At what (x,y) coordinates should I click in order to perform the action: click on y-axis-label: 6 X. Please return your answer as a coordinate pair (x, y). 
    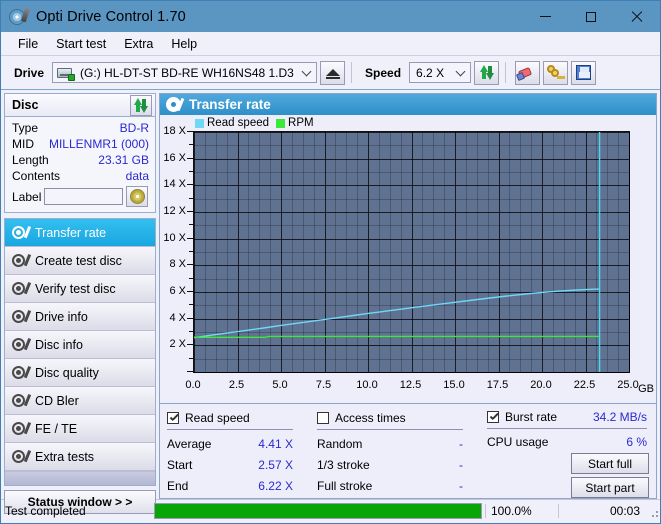
    Looking at the image, I should click on (177, 291).